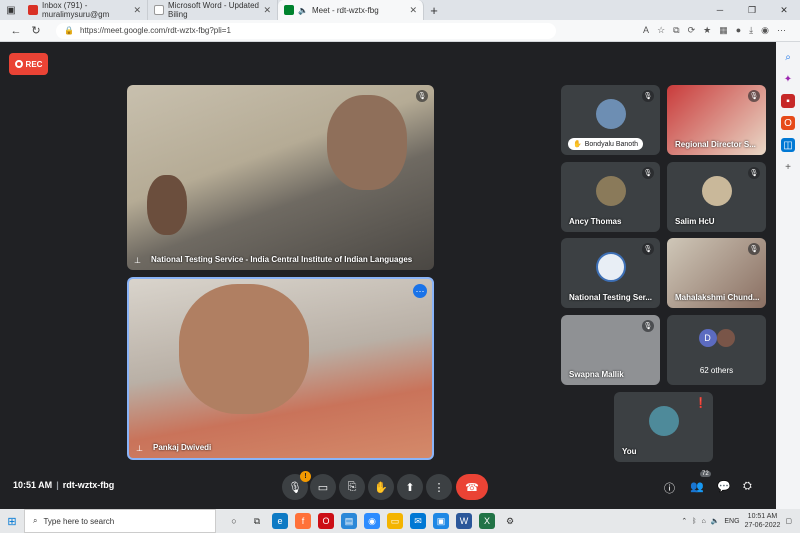  Describe the element at coordinates (788, 79) in the screenshot. I see `discover-icon: ✦` at that location.